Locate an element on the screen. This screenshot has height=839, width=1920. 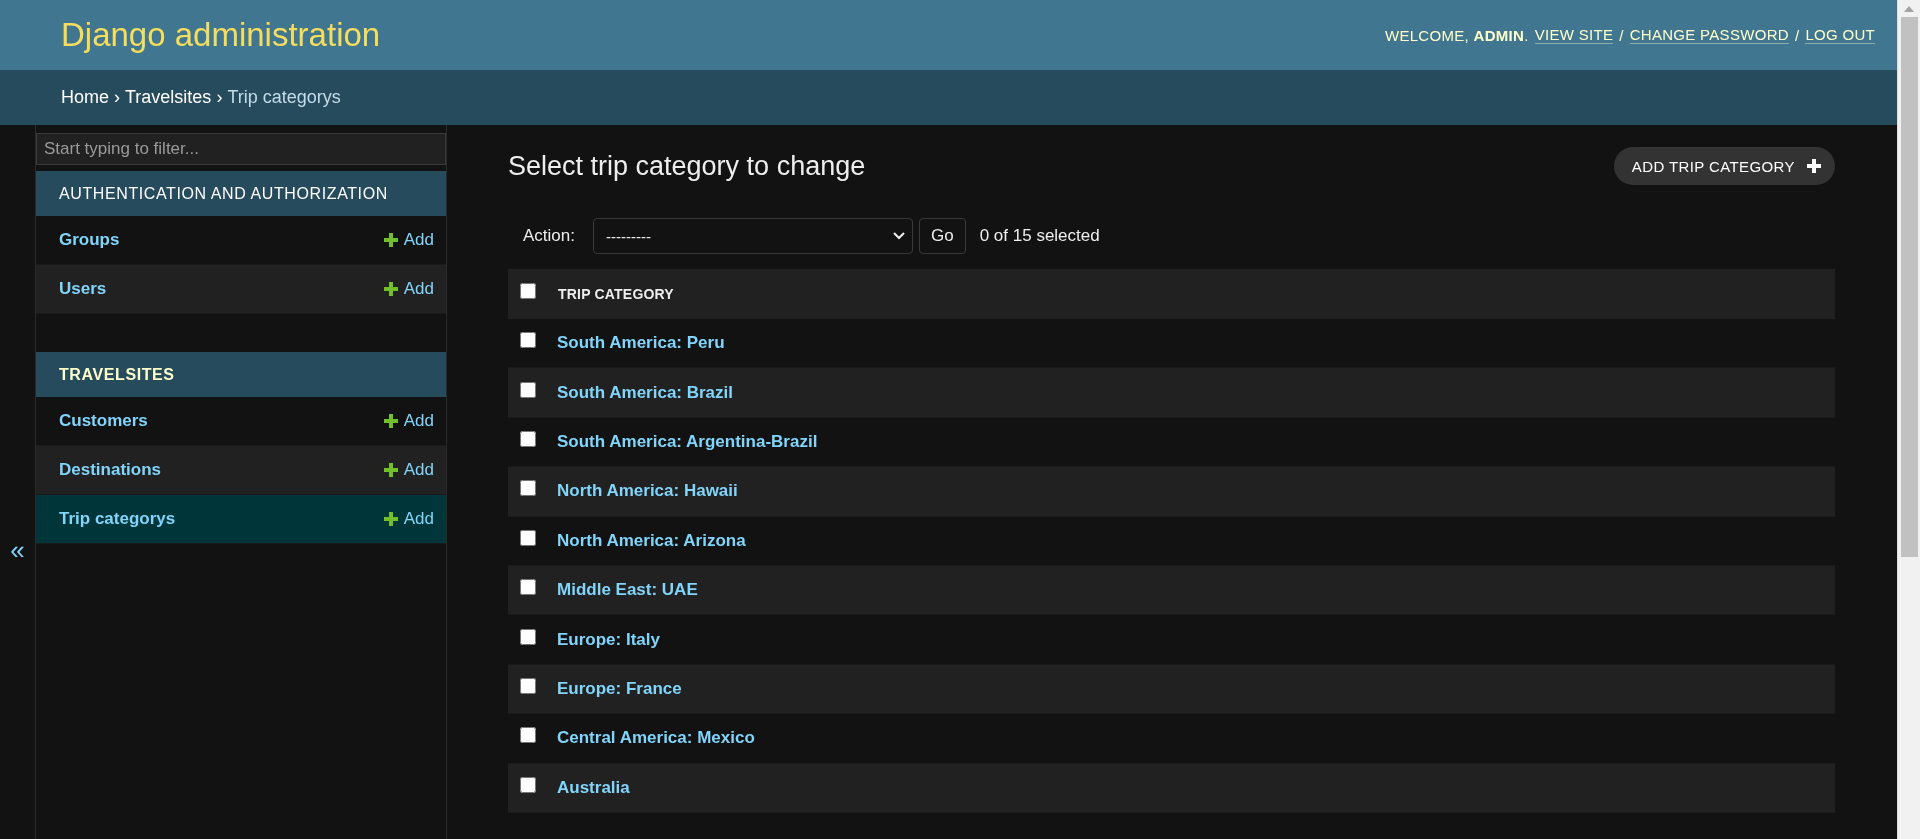
breadcrumb-link: Home is located at coordinates (85, 97).